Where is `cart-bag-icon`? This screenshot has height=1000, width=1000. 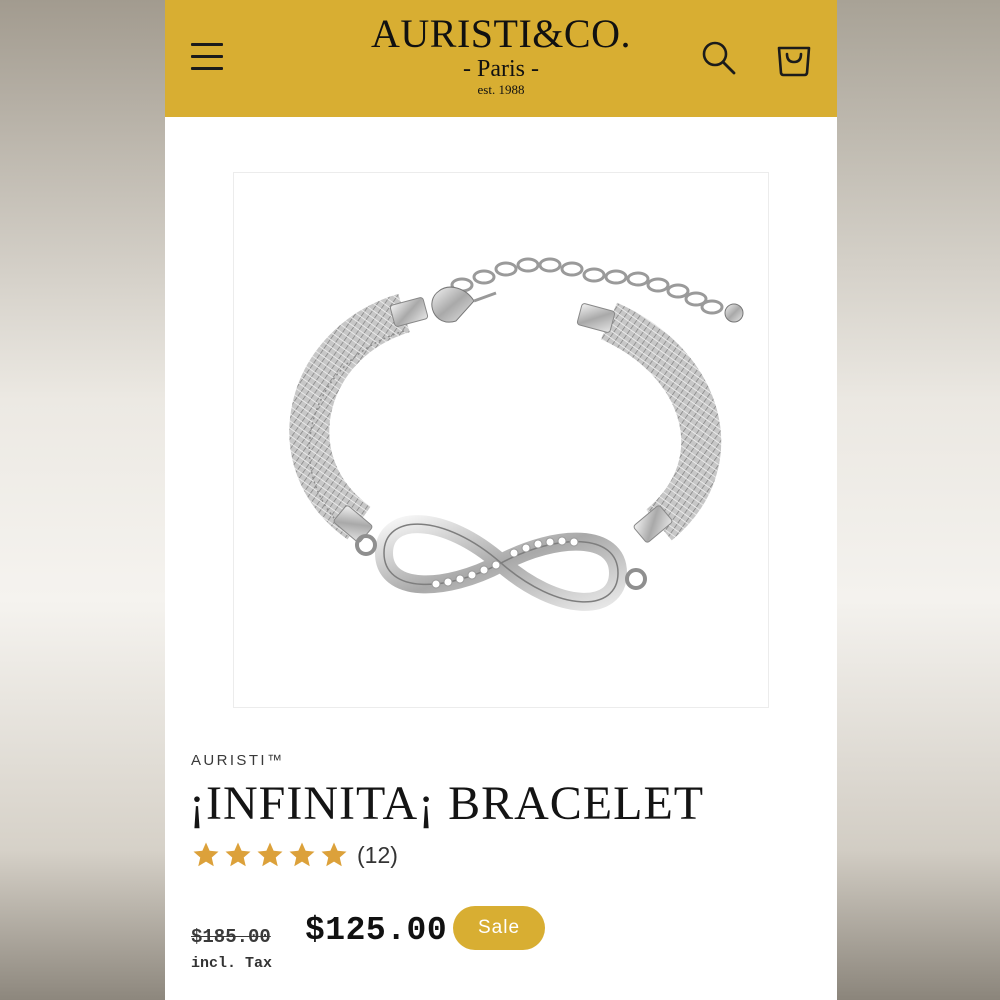
cart-bag-icon is located at coordinates (794, 61).